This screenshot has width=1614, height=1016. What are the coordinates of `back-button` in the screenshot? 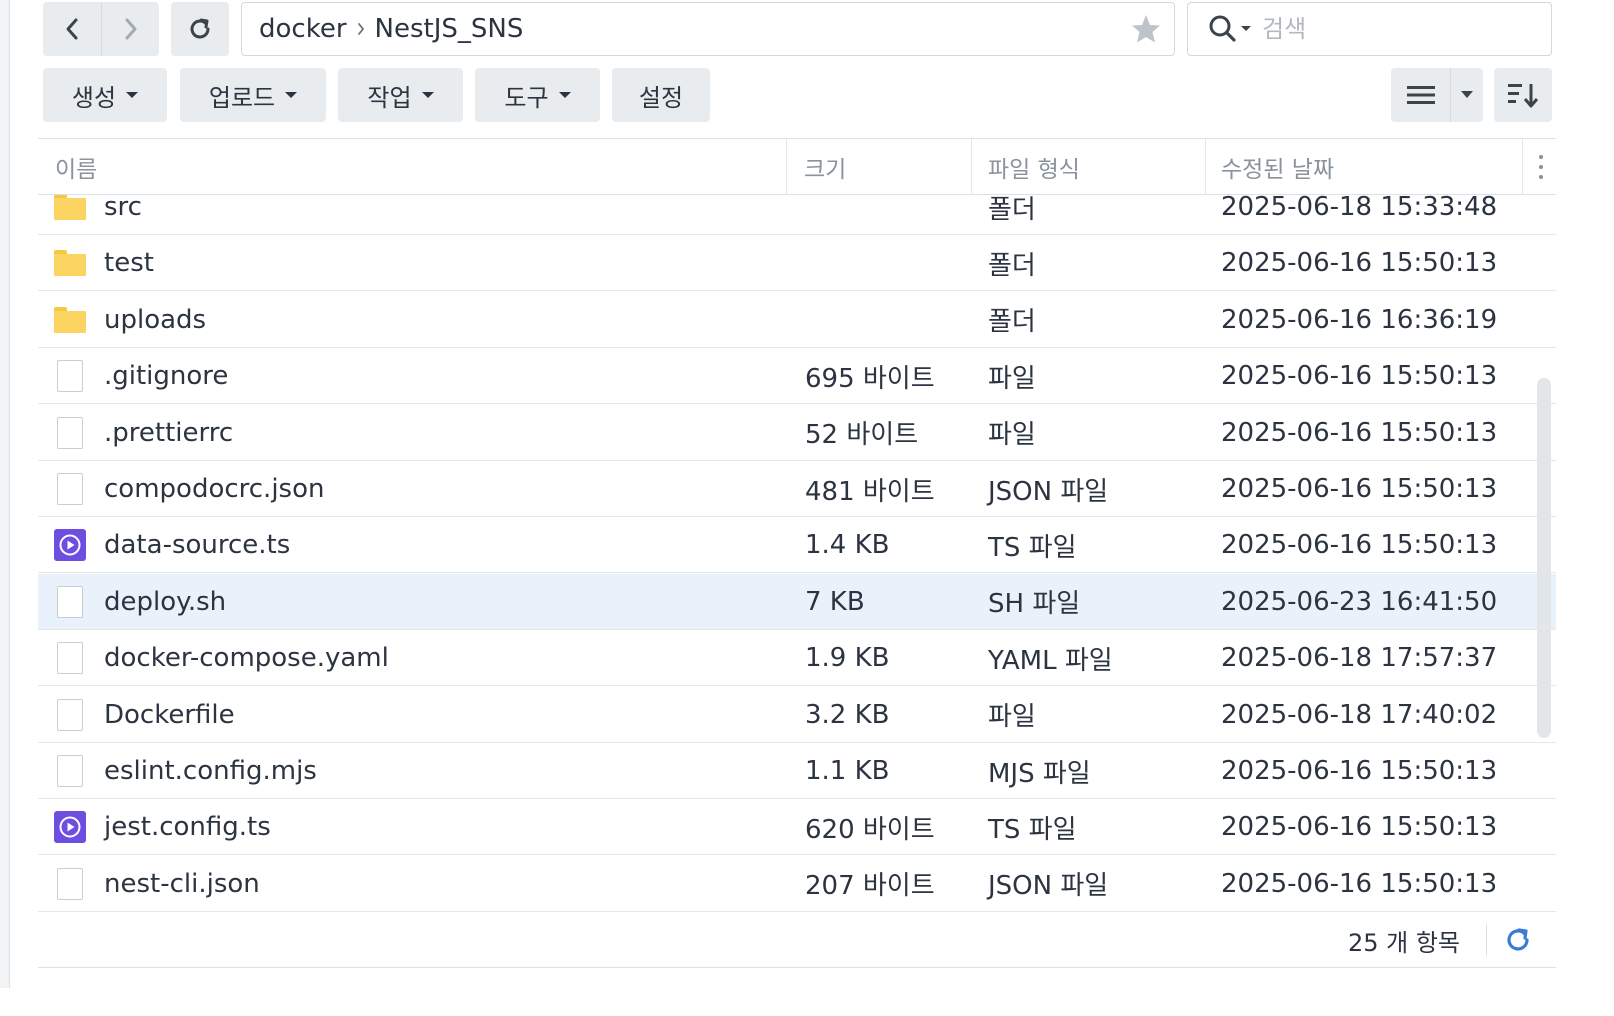 It's located at (72, 29).